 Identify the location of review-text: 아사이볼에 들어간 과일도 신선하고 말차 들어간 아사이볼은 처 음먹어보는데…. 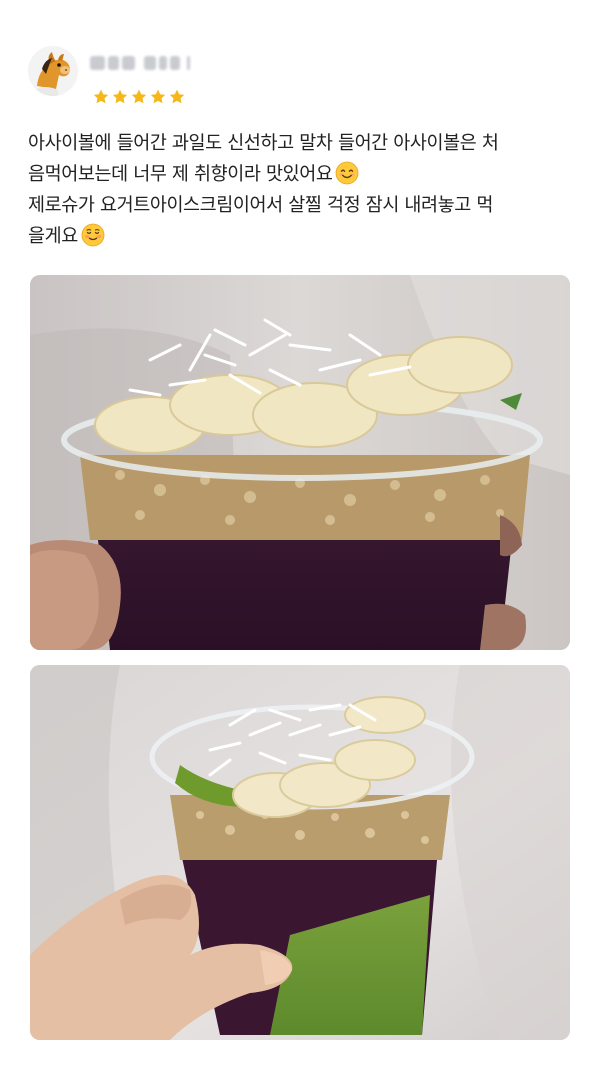
(302, 190).